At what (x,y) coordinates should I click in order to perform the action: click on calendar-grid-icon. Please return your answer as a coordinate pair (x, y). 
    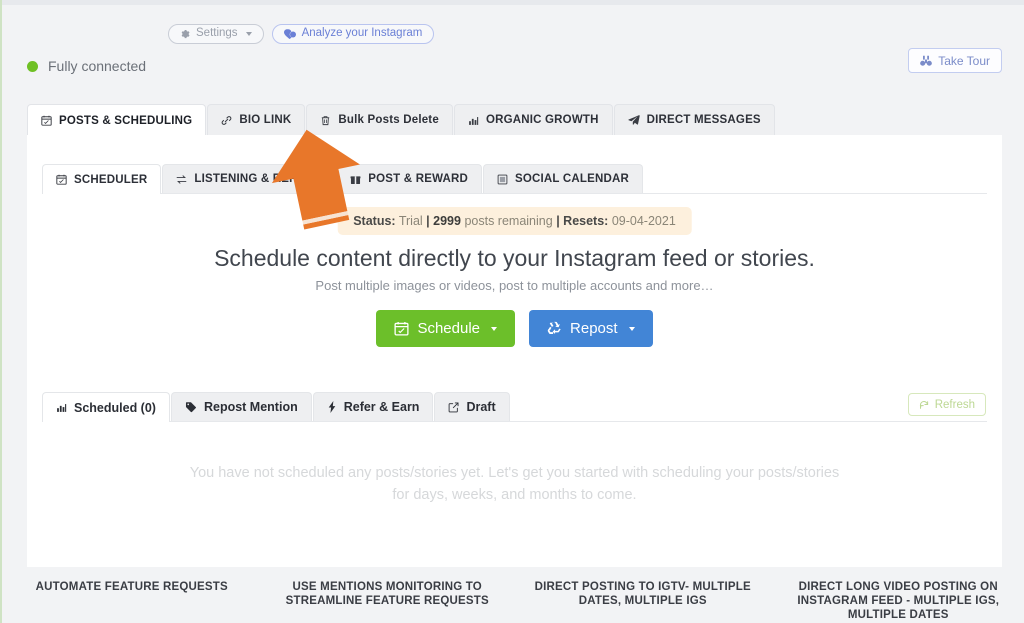
    Looking at the image, I should click on (502, 179).